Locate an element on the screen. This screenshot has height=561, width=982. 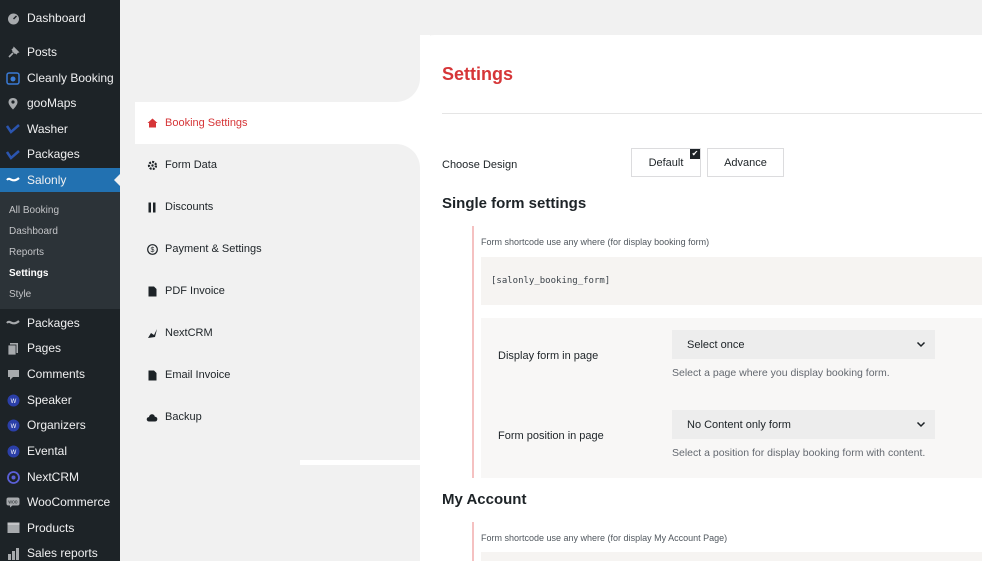
chevron-down-icon is located at coordinates (921, 424).